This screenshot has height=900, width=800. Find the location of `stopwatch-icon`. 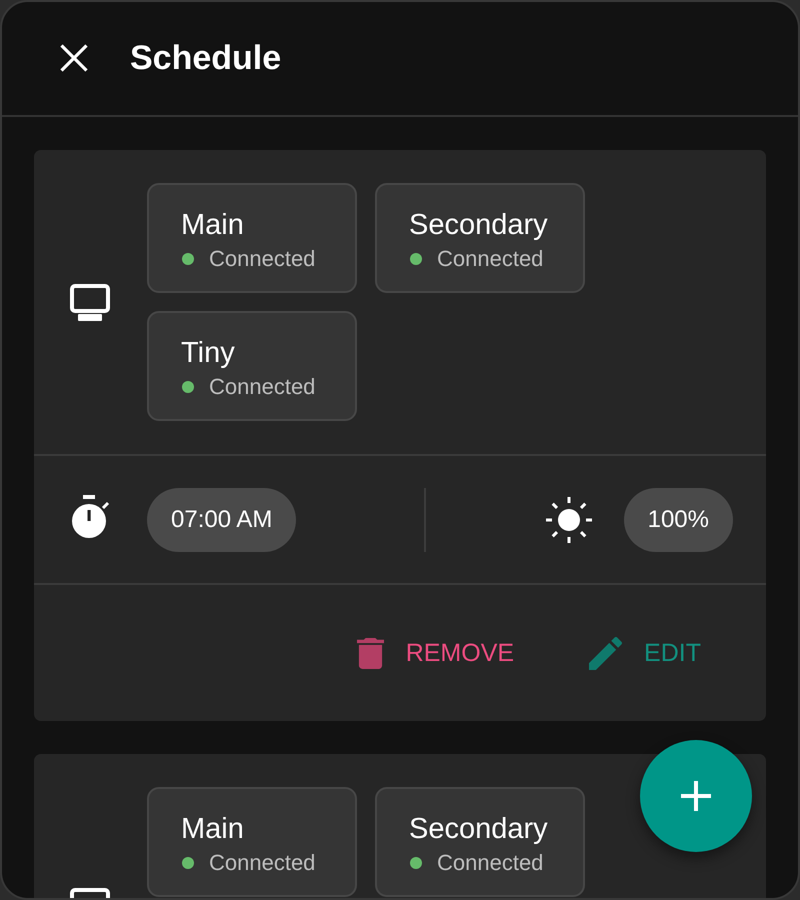

stopwatch-icon is located at coordinates (90, 516).